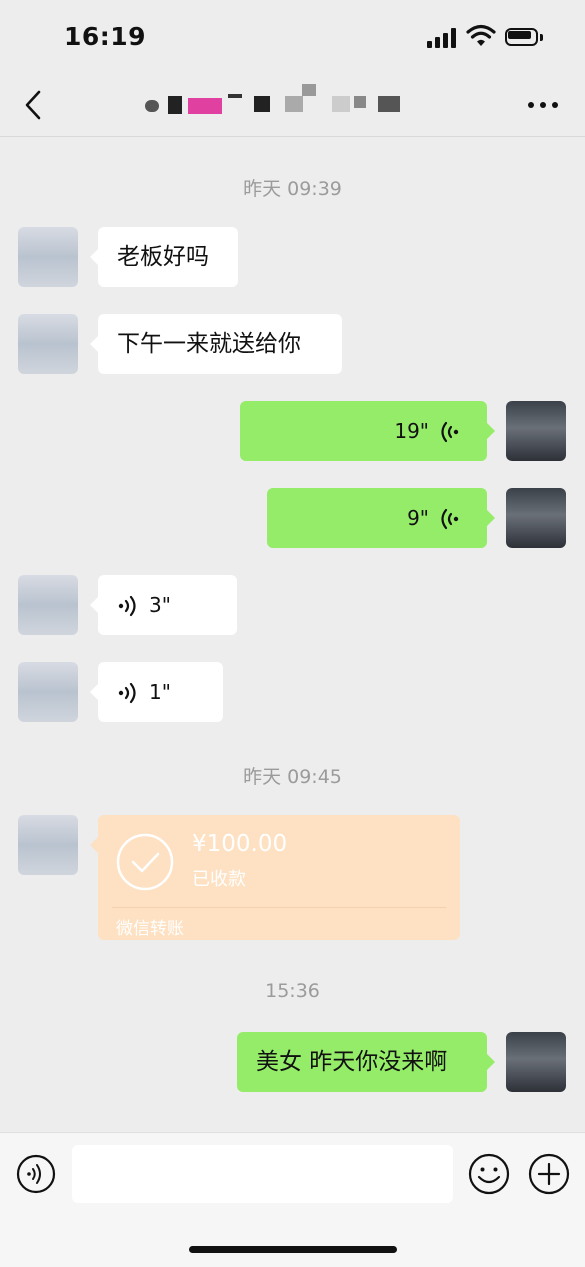  What do you see at coordinates (525, 38) in the screenshot?
I see `battery-icon` at bounding box center [525, 38].